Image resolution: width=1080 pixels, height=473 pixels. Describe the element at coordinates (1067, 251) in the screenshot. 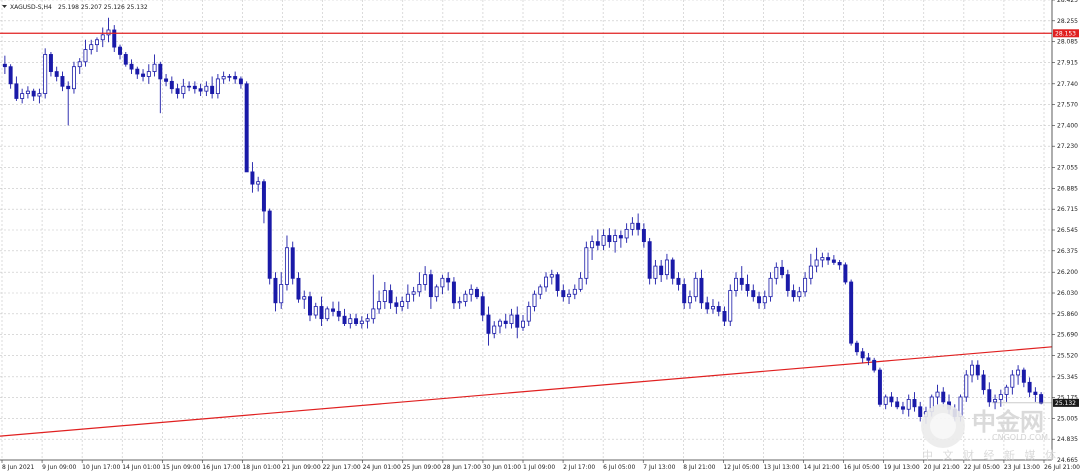

I see `y-tick-label: 26.375` at that location.